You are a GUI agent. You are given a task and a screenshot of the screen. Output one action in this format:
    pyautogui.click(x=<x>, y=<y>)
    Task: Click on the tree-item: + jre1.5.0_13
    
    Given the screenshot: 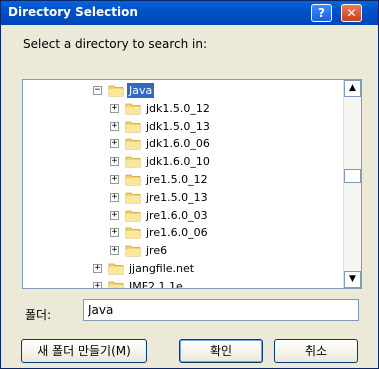 What is the action you would take?
    pyautogui.click(x=183, y=198)
    